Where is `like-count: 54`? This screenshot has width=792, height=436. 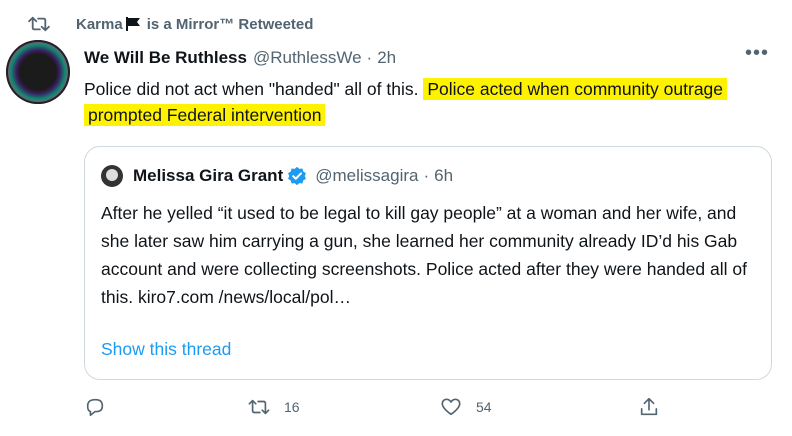
like-count: 54 is located at coordinates (484, 407).